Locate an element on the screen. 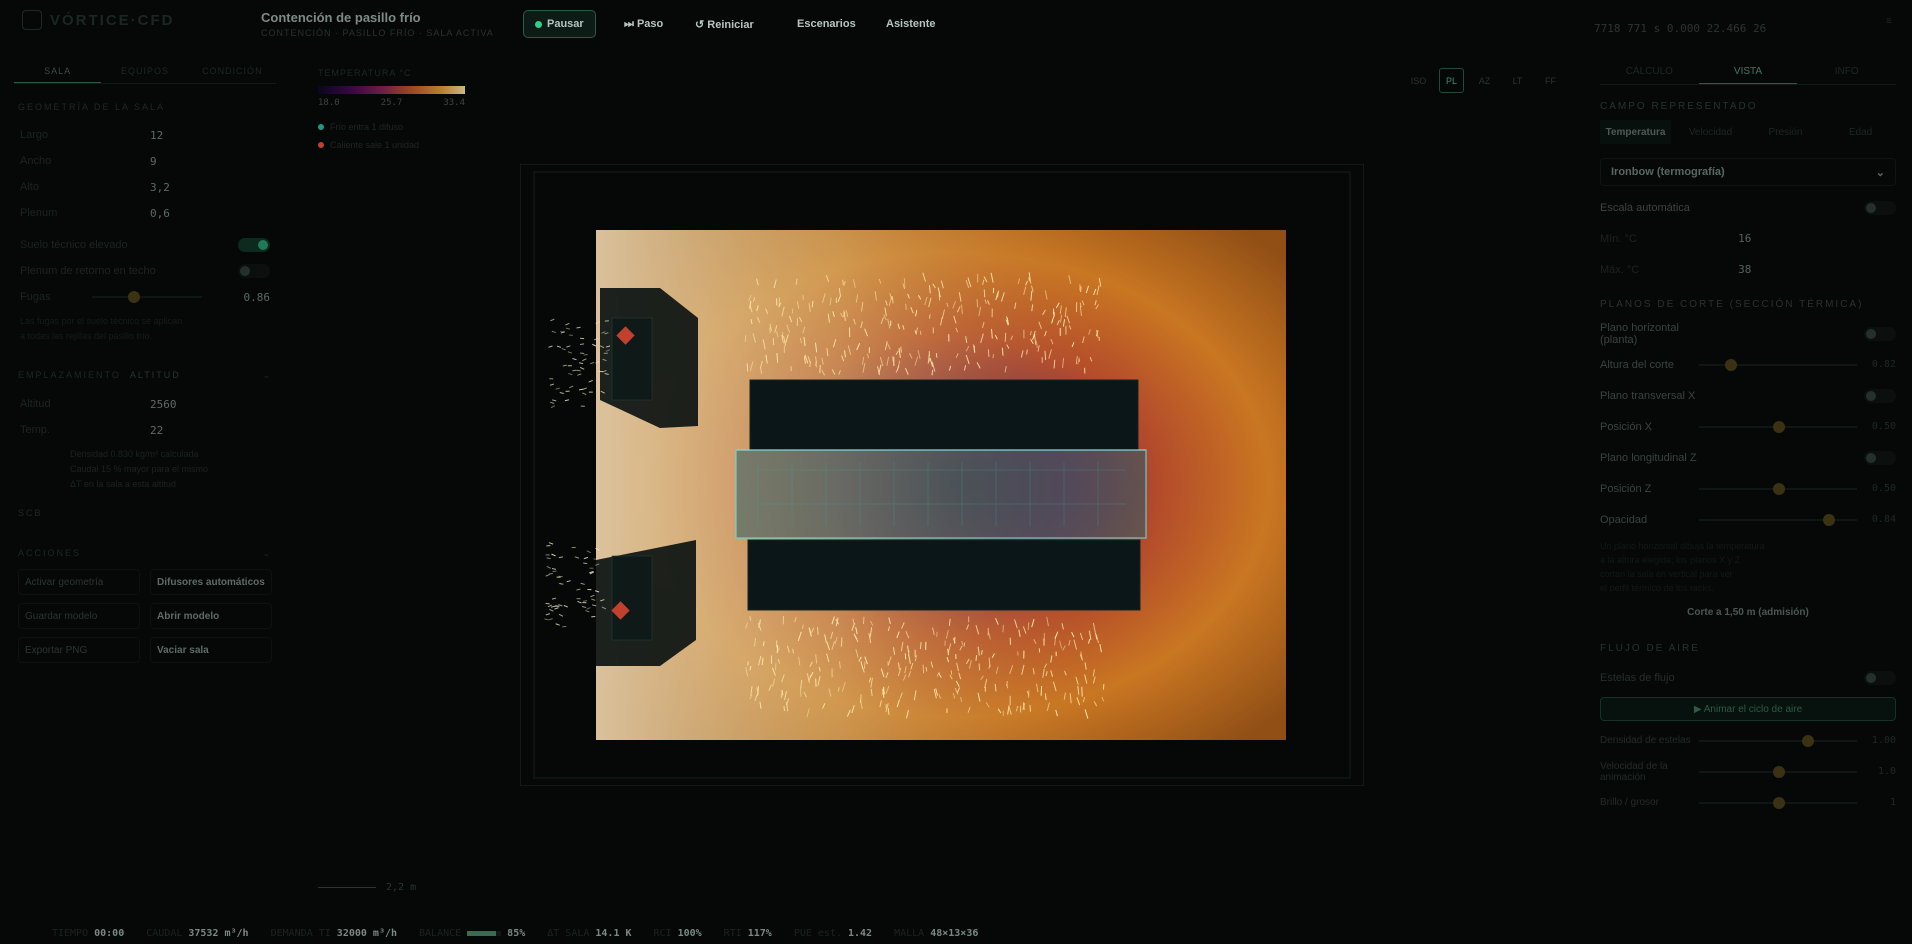 The height and width of the screenshot is (944, 1912). cold-aisle-containment is located at coordinates (941, 494).